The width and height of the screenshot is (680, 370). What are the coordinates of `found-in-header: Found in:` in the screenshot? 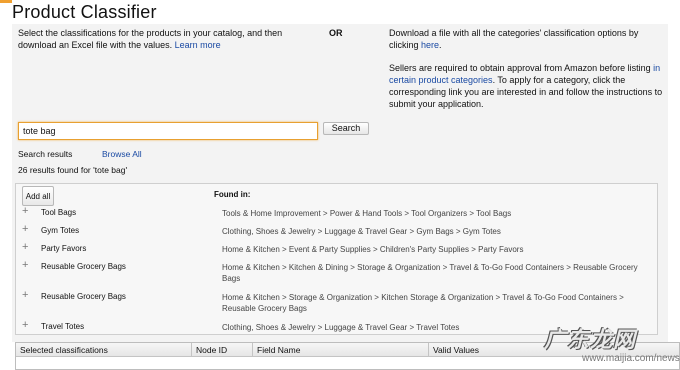 It's located at (232, 194).